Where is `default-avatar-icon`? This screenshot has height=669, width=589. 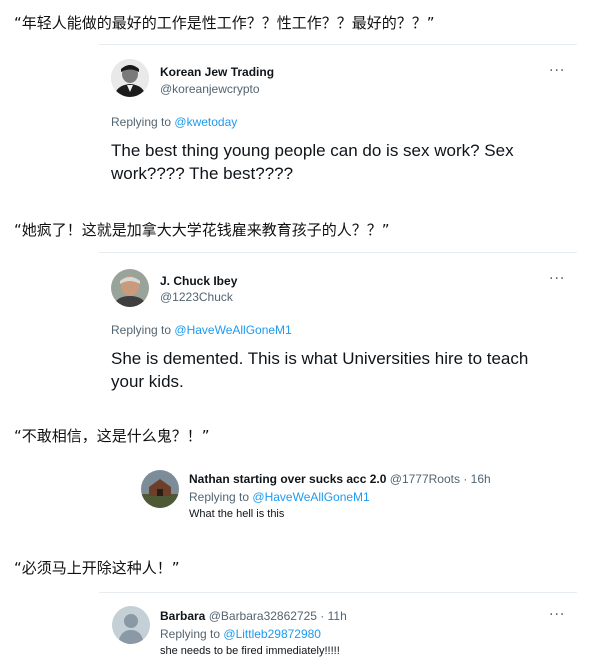 default-avatar-icon is located at coordinates (131, 625).